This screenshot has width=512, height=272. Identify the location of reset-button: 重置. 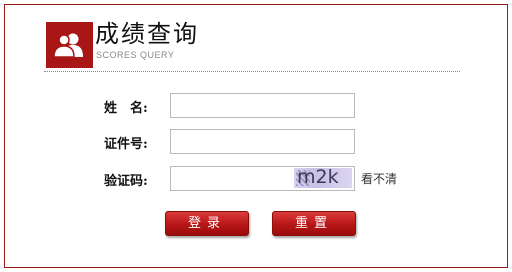
(314, 223).